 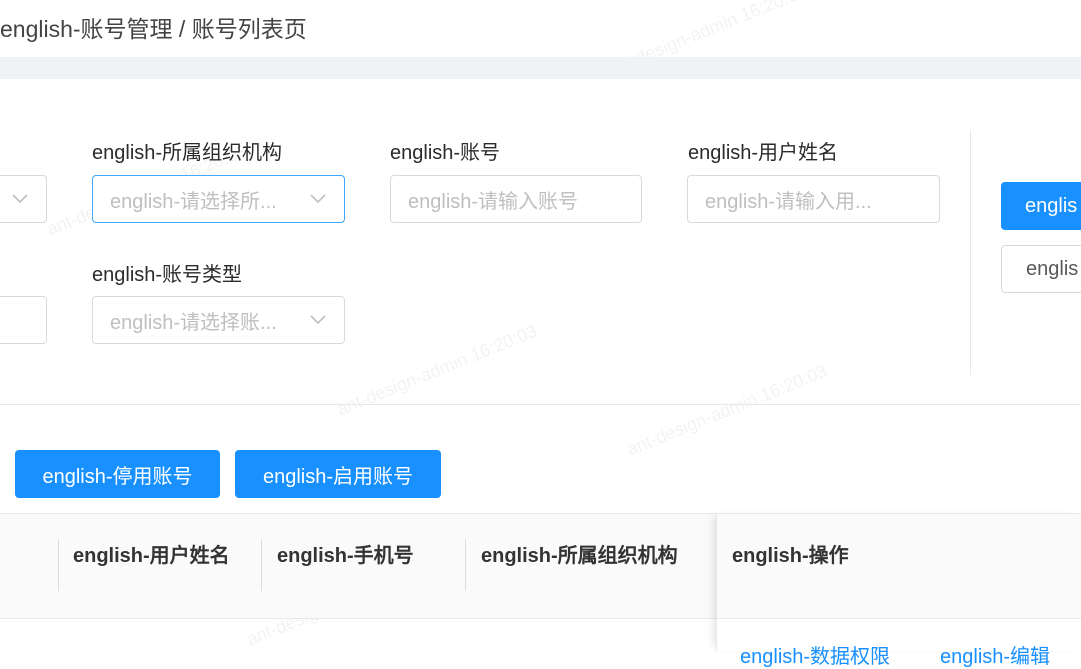 What do you see at coordinates (790, 556) in the screenshot?
I see `column-header-actions: english-操作` at bounding box center [790, 556].